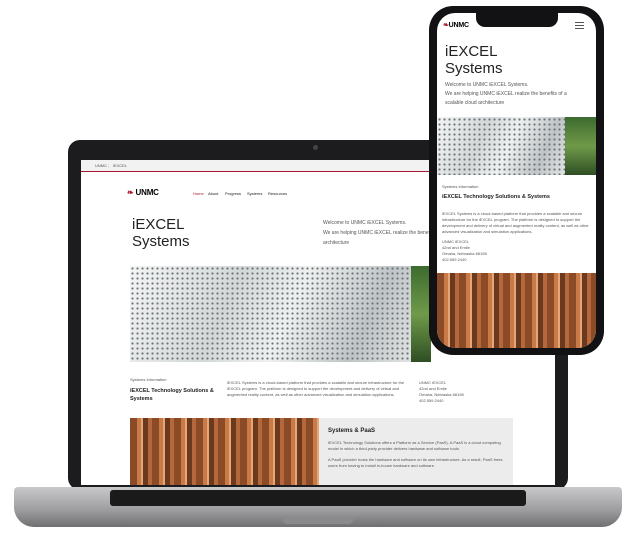 The image size is (636, 539). What do you see at coordinates (272, 314) in the screenshot?
I see `hero-image` at bounding box center [272, 314].